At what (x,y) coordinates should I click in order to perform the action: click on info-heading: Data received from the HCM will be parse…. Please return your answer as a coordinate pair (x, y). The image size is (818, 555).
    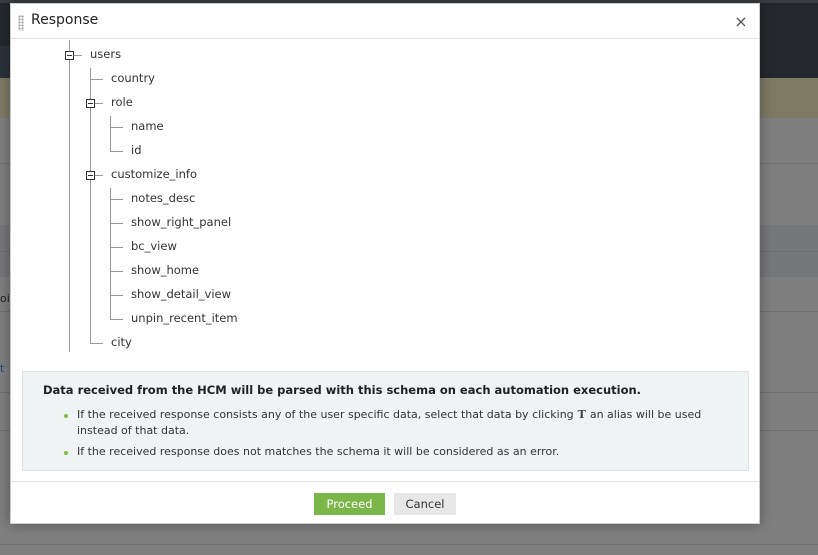
    Looking at the image, I should click on (342, 390).